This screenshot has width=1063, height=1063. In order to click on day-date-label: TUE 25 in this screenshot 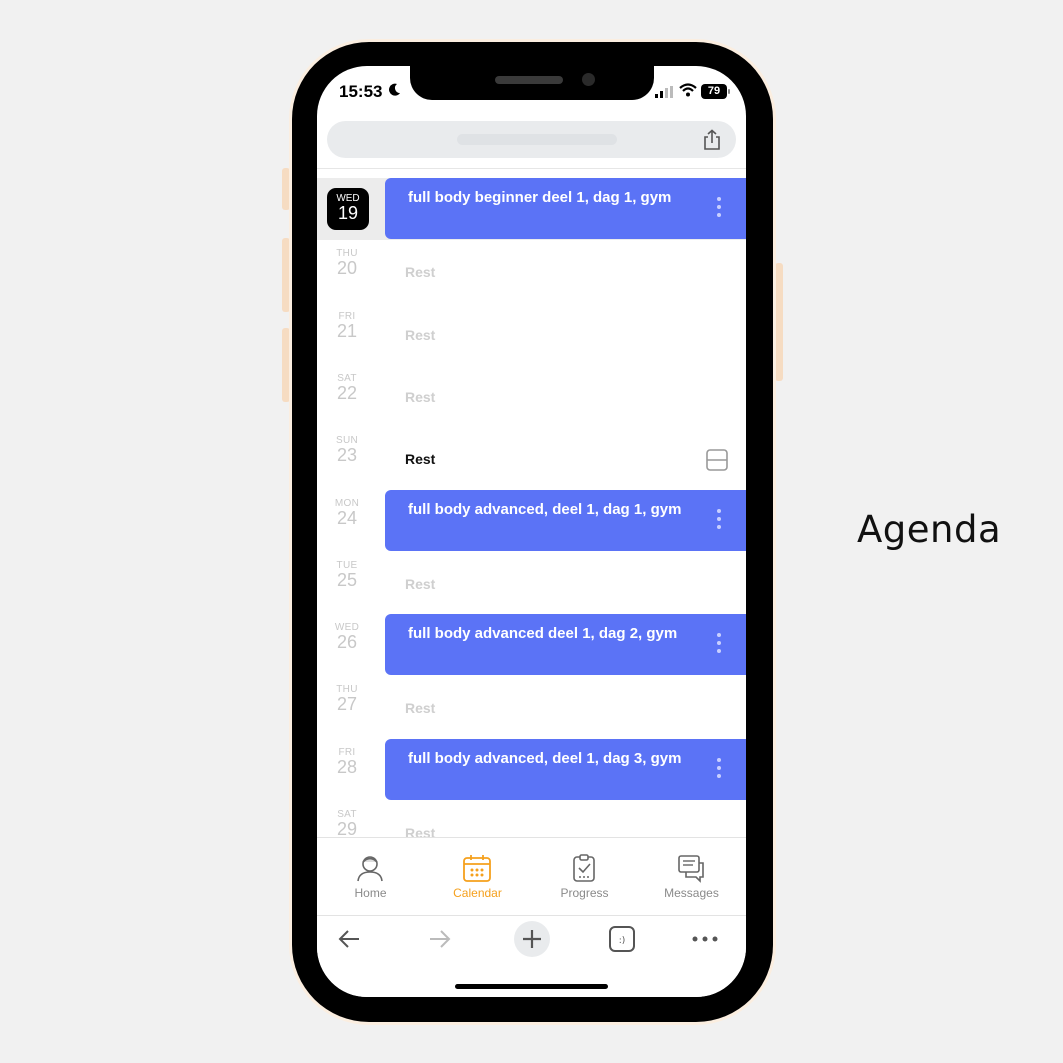, I will do `click(347, 575)`.